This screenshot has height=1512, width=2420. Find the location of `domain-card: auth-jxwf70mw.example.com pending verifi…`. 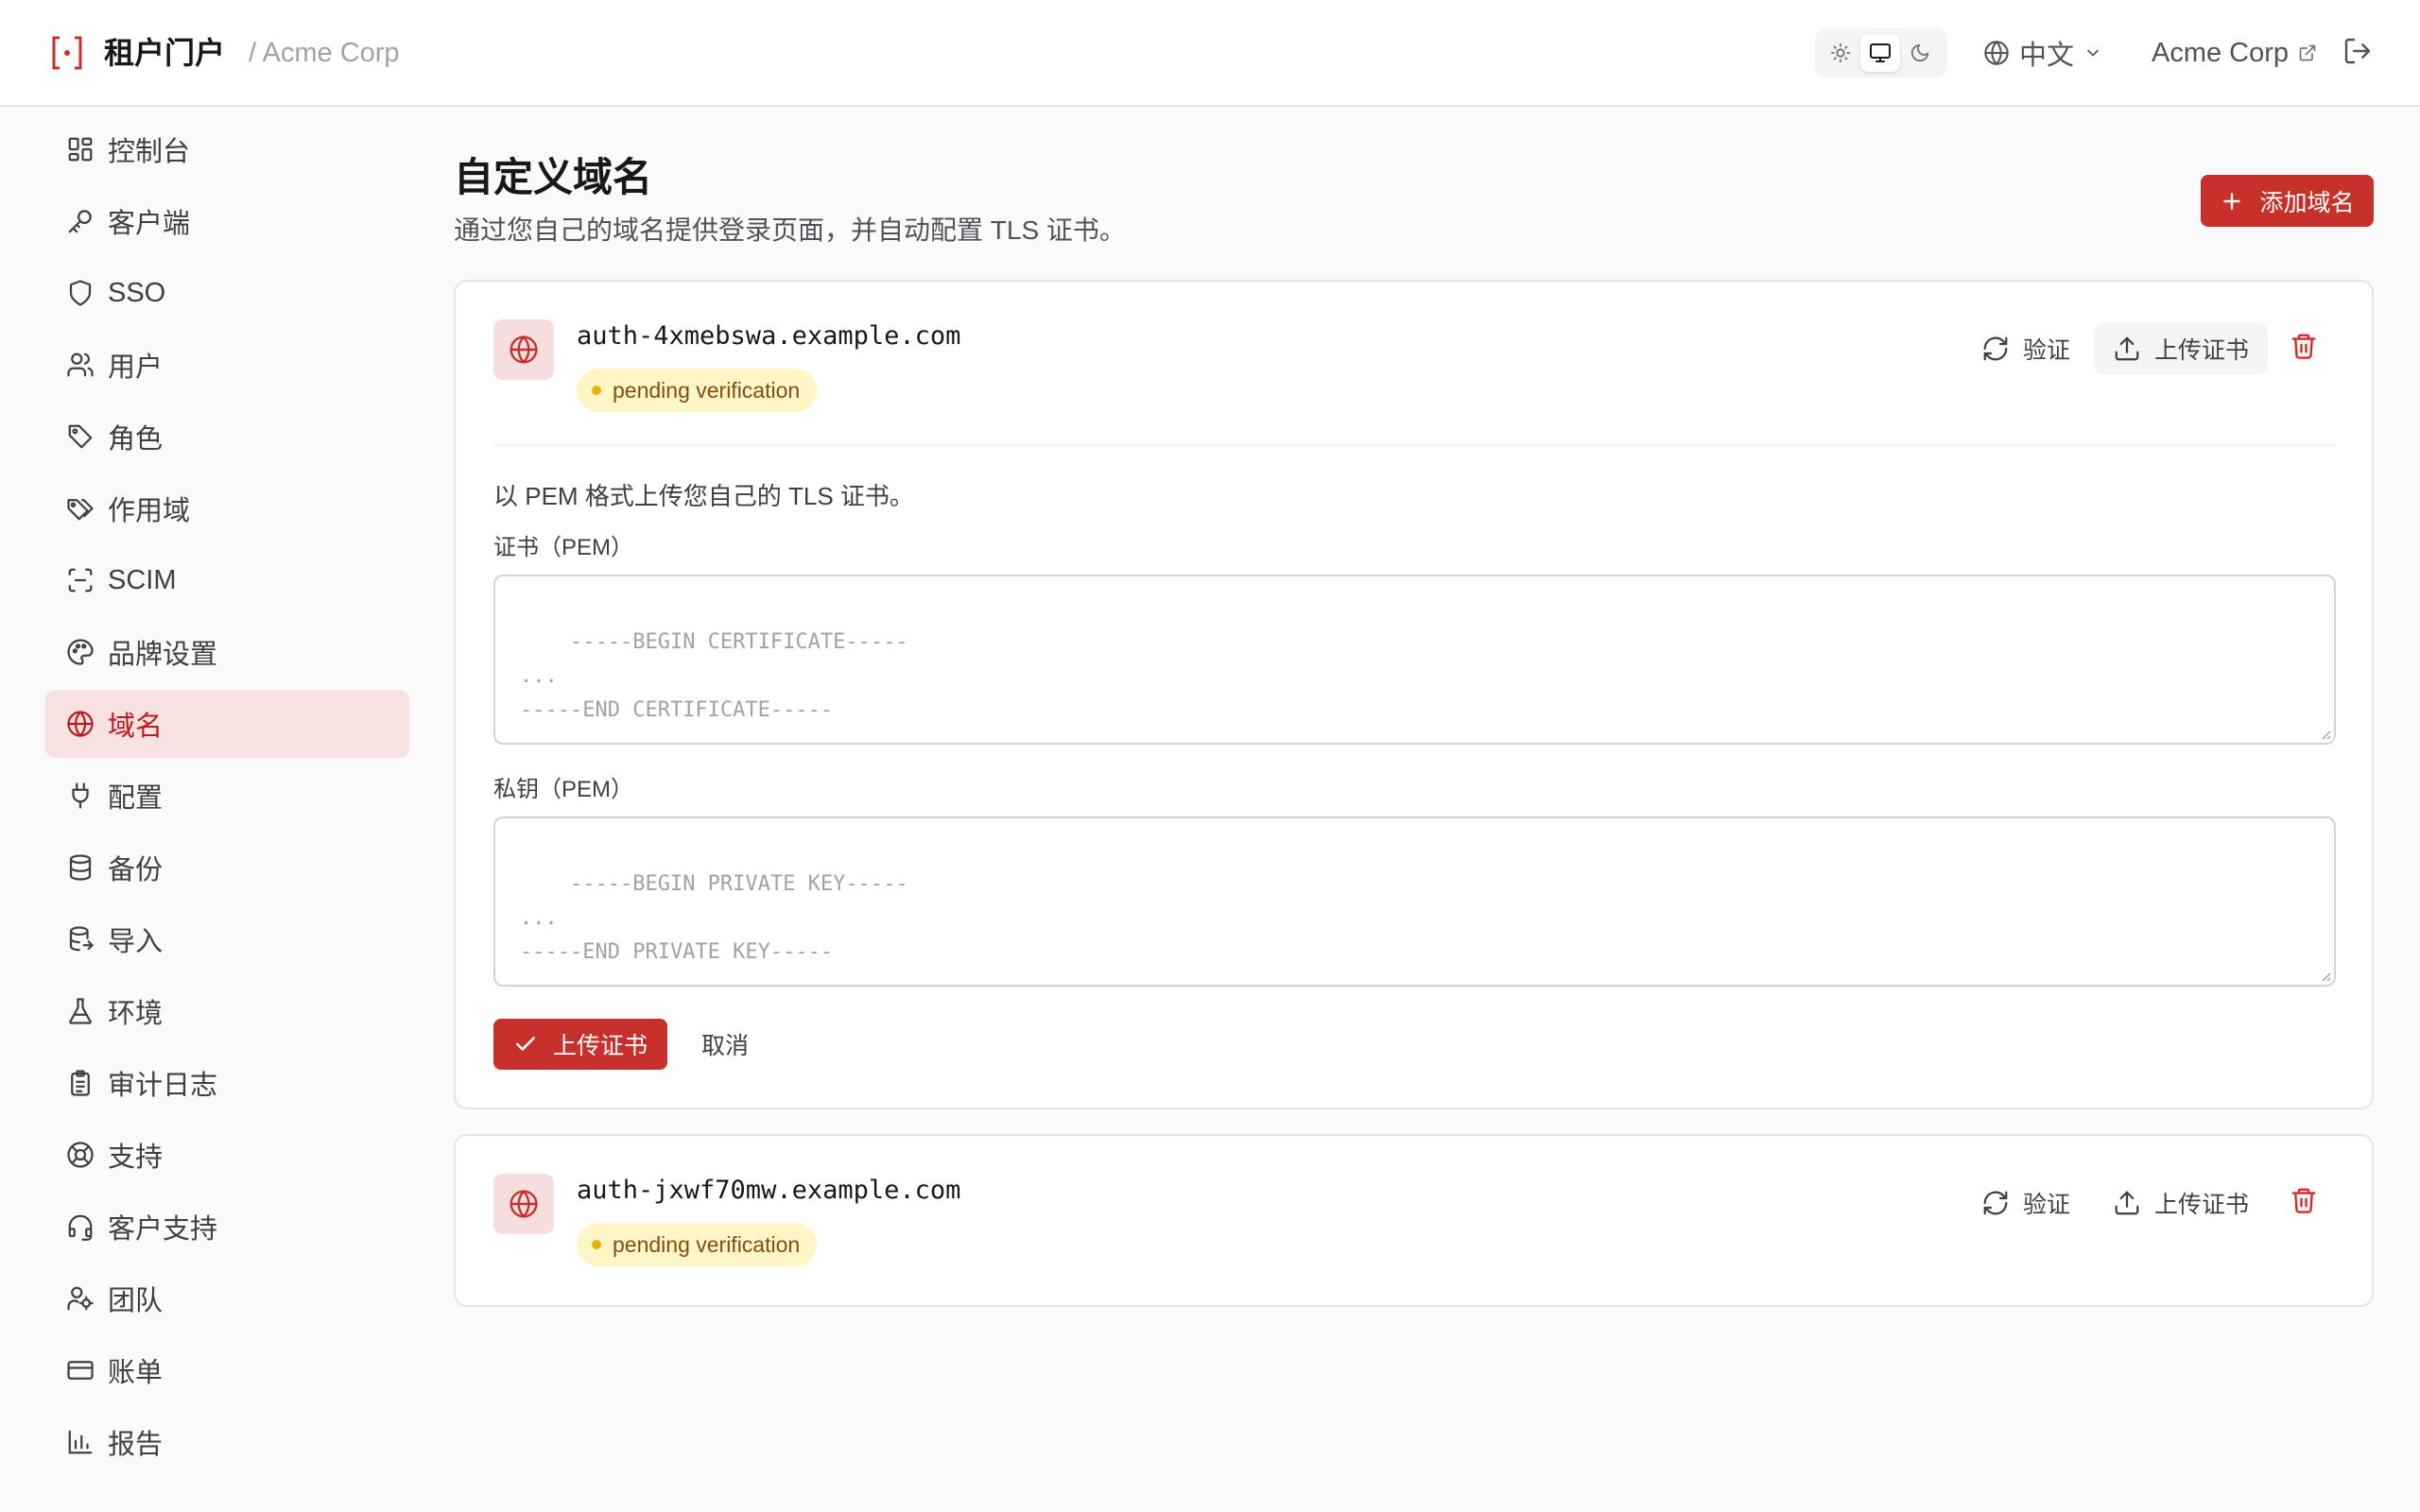

domain-card: auth-jxwf70mw.example.com pending verifi… is located at coordinates (1414, 1220).